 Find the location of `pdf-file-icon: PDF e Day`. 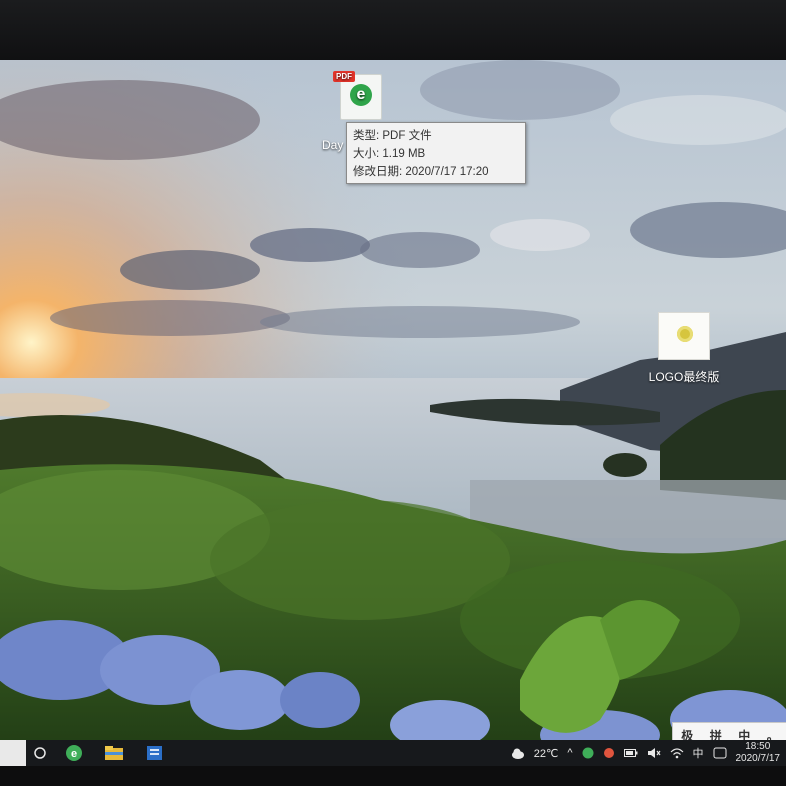

pdf-file-icon: PDF e Day is located at coordinates (359, 111).